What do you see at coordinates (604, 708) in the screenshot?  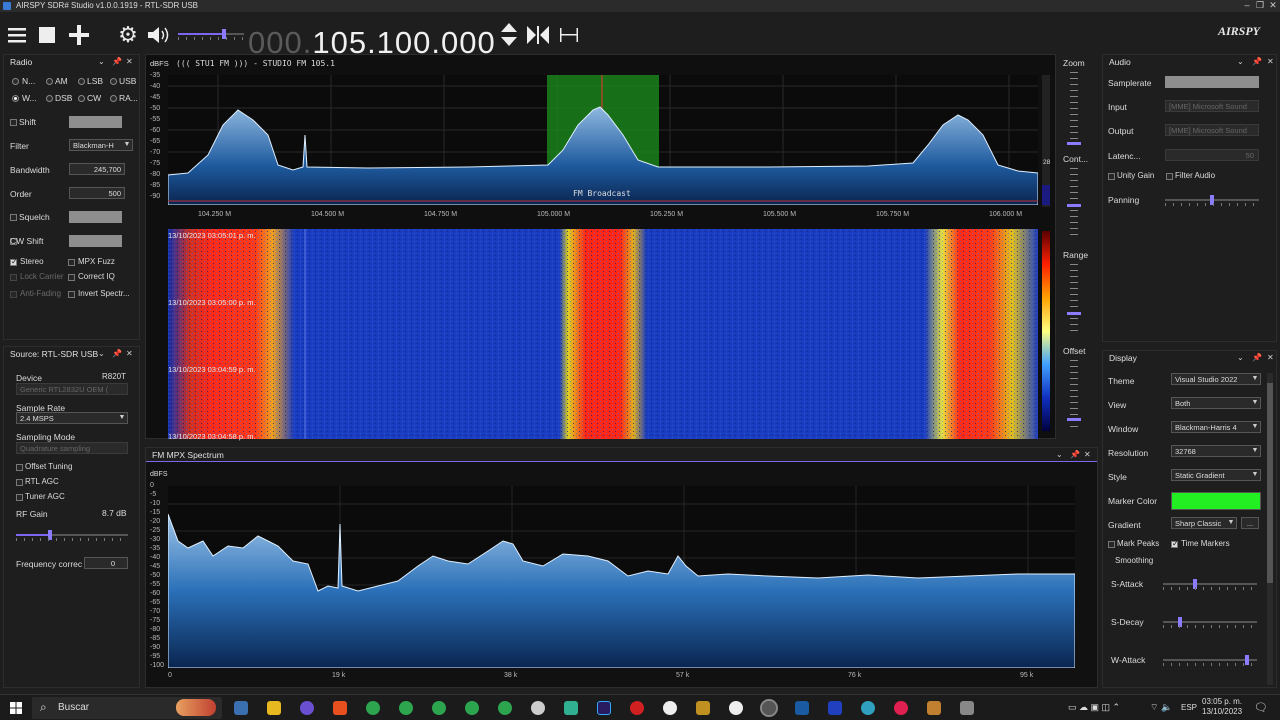 I see `photoshop-icon` at bounding box center [604, 708].